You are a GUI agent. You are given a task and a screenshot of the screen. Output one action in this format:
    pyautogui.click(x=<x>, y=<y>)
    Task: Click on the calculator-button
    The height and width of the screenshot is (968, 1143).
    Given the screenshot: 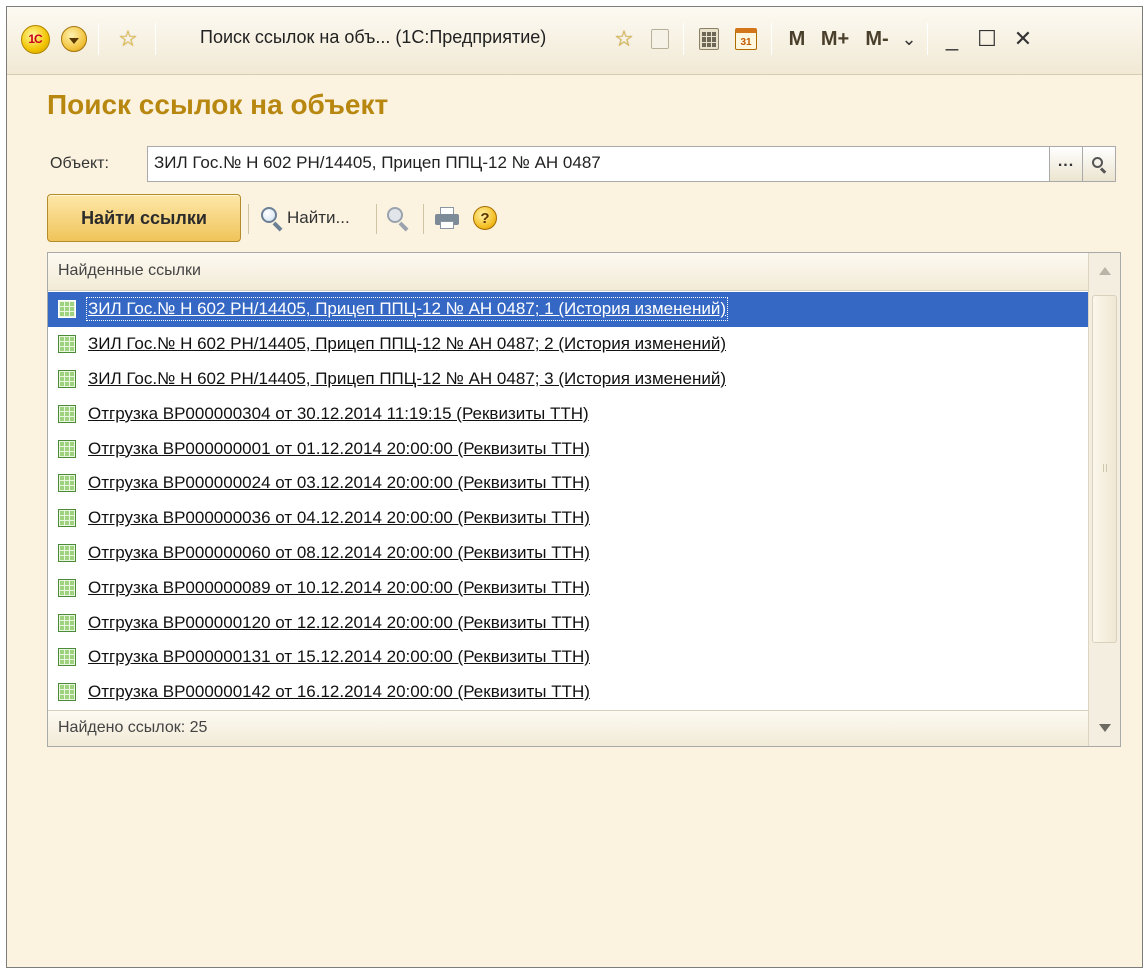 What is the action you would take?
    pyautogui.click(x=709, y=39)
    